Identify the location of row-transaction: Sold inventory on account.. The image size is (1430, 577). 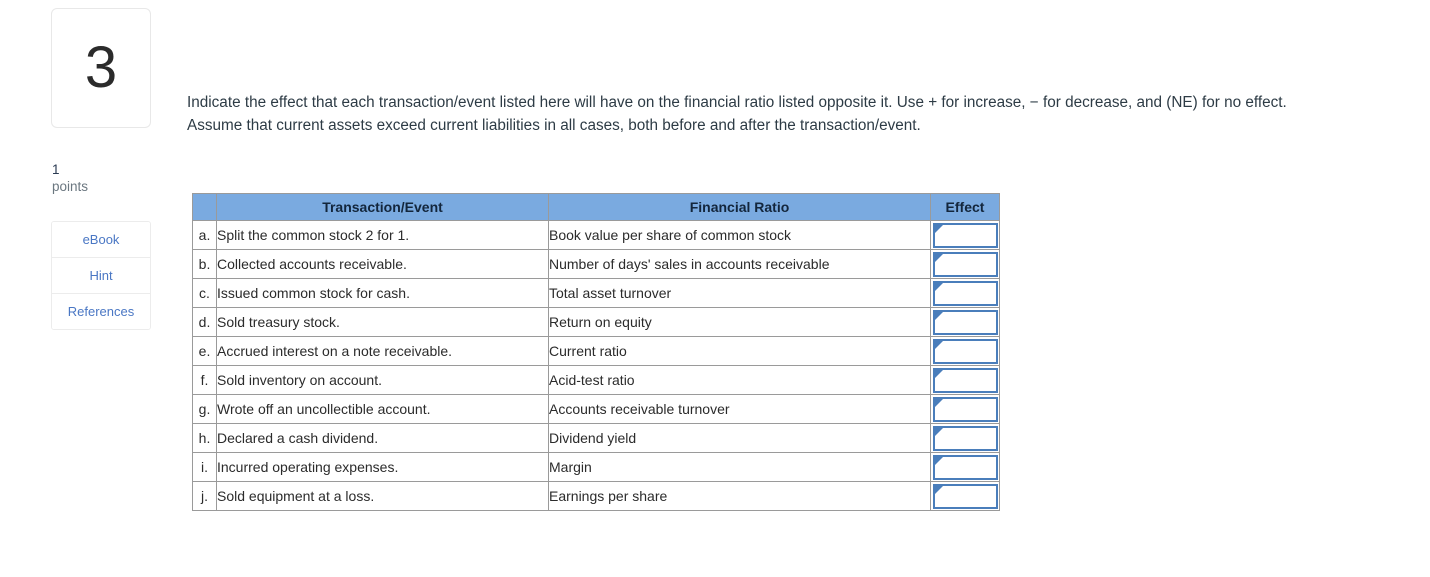
(382, 380).